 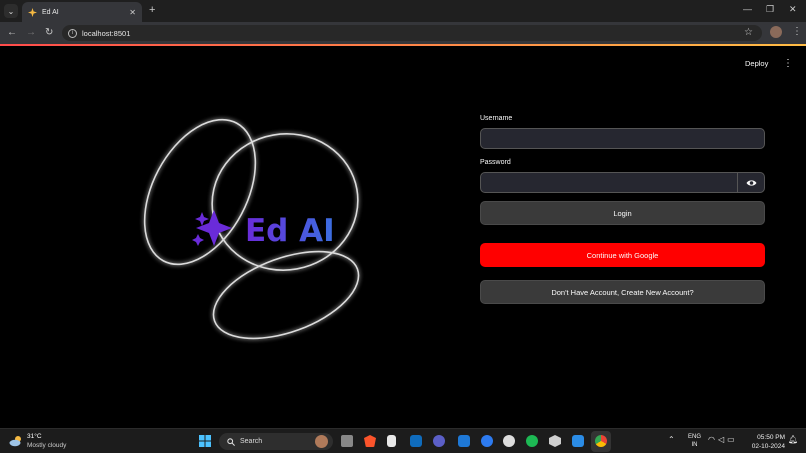 I want to click on deploy-button: Deploy, so click(x=756, y=63).